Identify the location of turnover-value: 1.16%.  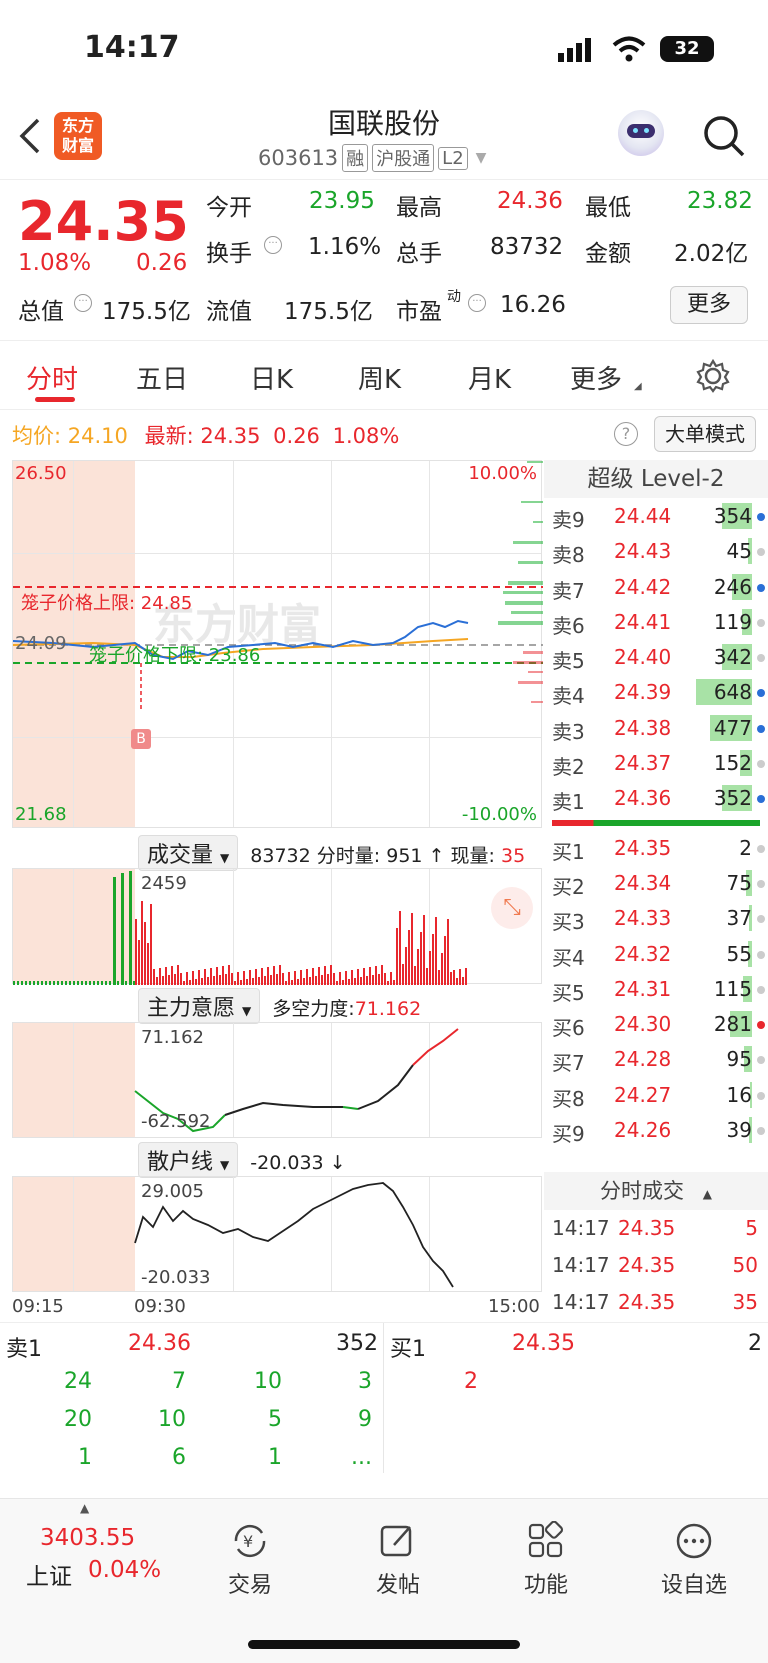
(345, 247).